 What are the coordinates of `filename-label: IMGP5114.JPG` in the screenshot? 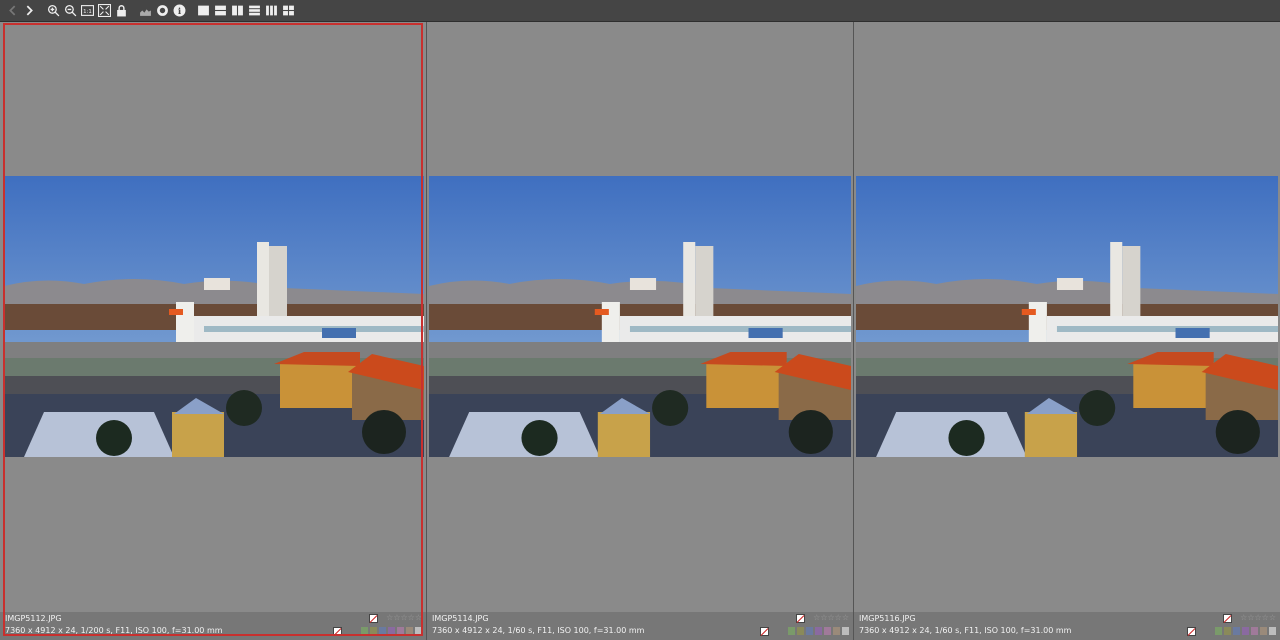 It's located at (460, 618).